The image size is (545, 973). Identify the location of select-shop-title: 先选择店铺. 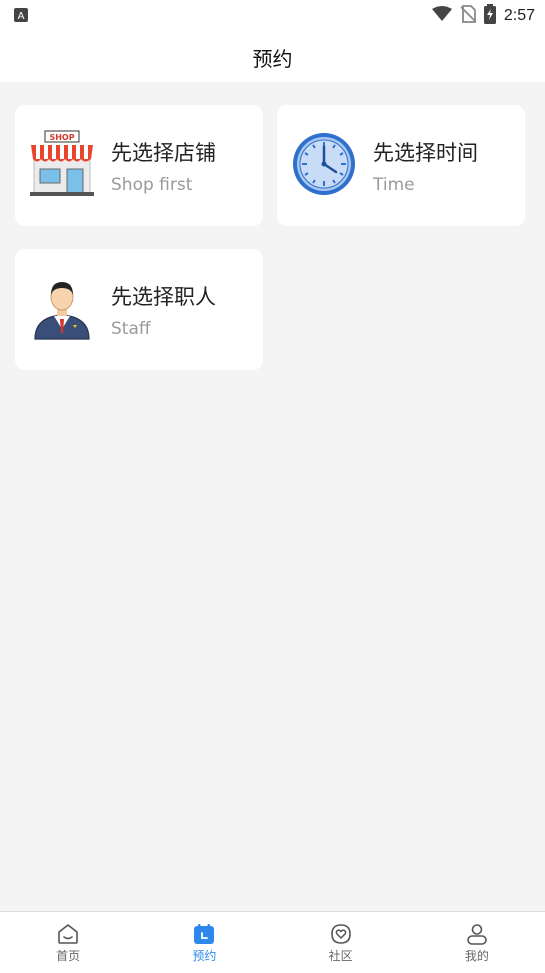
(163, 153).